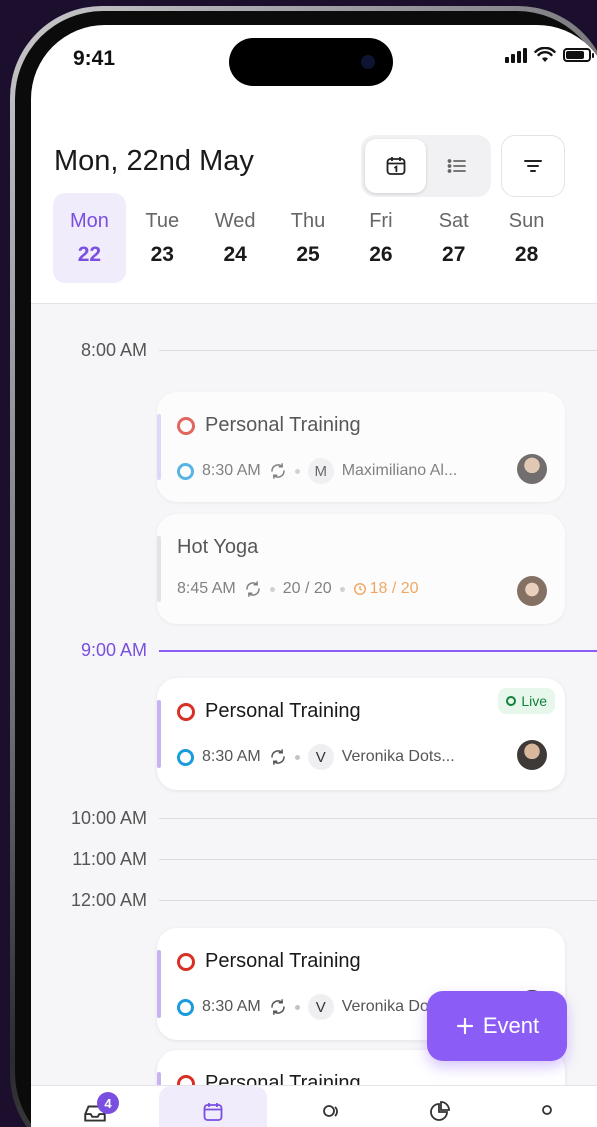 This screenshot has width=597, height=1127. What do you see at coordinates (378, 651) in the screenshot?
I see `current-time-line` at bounding box center [378, 651].